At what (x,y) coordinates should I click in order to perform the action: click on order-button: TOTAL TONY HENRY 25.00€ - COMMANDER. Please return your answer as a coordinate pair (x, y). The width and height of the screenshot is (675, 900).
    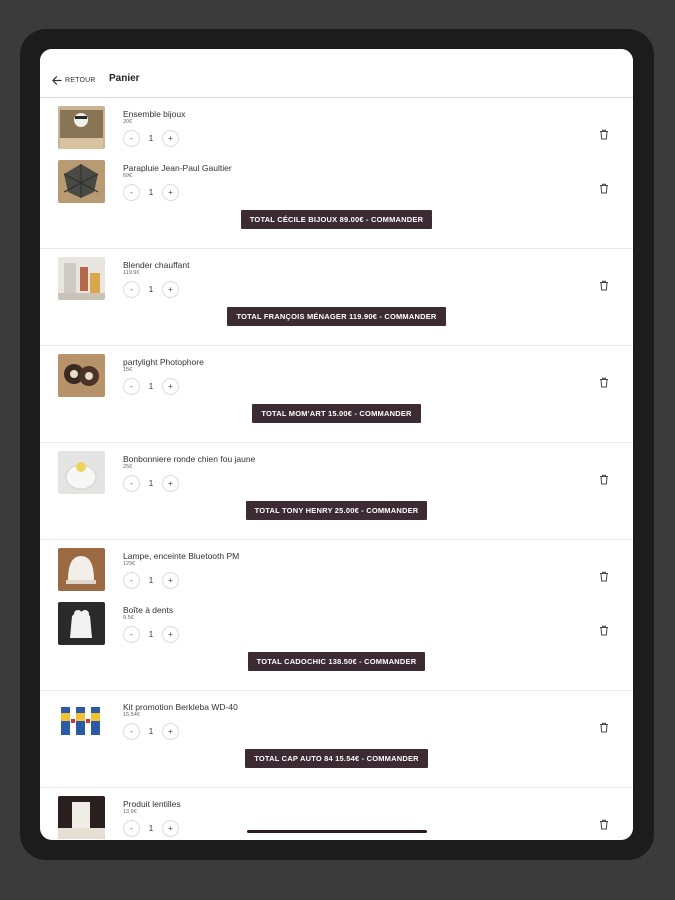
    Looking at the image, I should click on (336, 510).